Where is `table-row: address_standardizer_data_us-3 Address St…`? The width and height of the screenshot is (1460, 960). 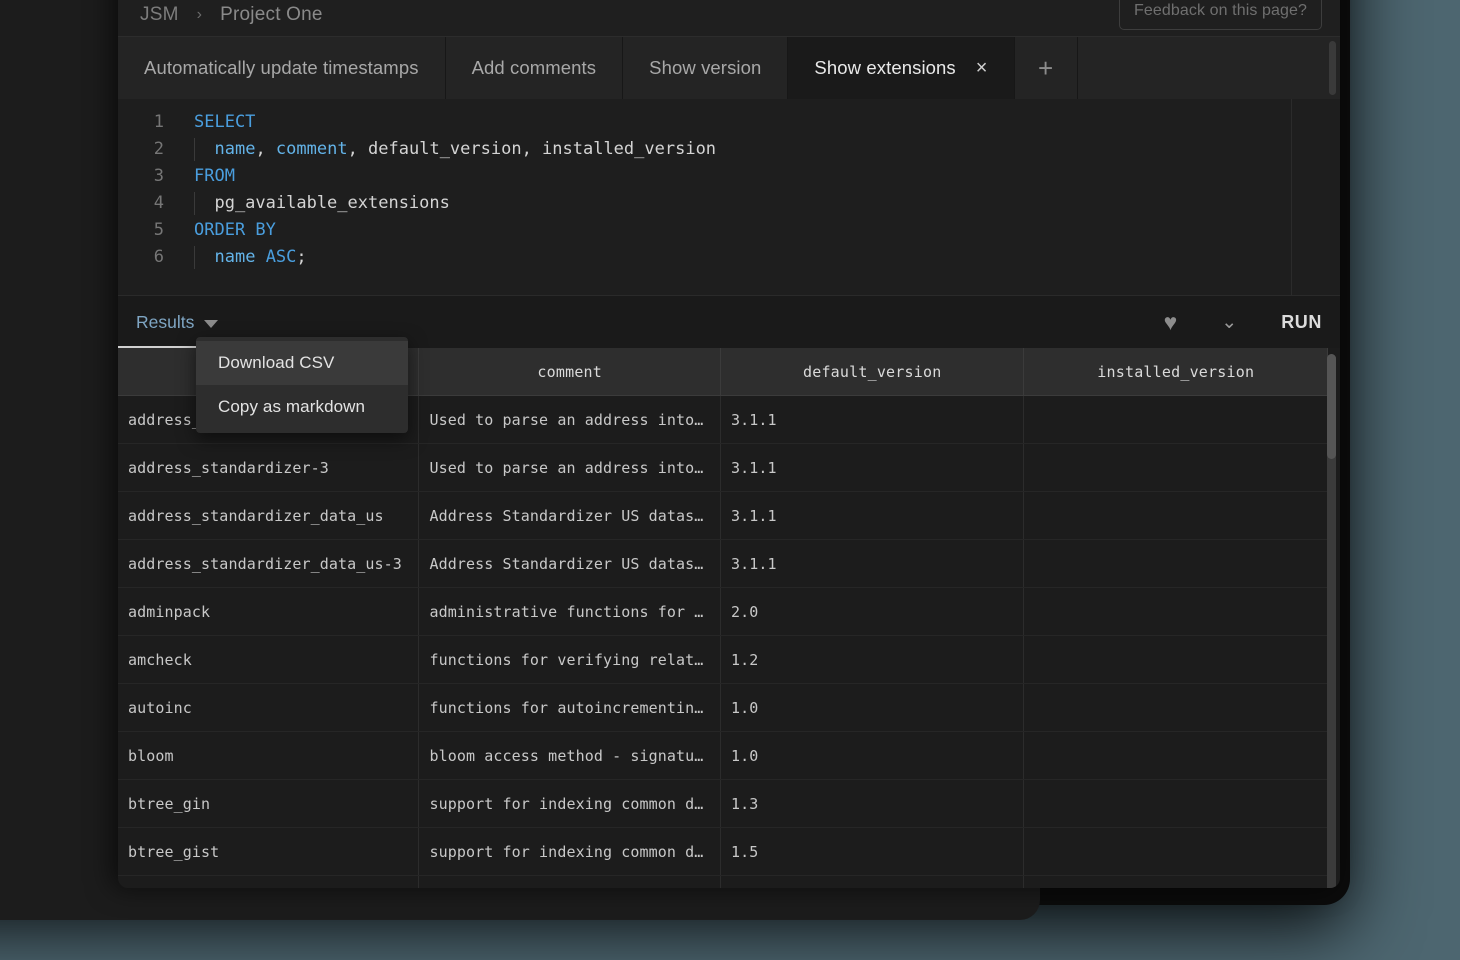
table-row: address_standardizer_data_us-3 Address St… is located at coordinates (723, 563).